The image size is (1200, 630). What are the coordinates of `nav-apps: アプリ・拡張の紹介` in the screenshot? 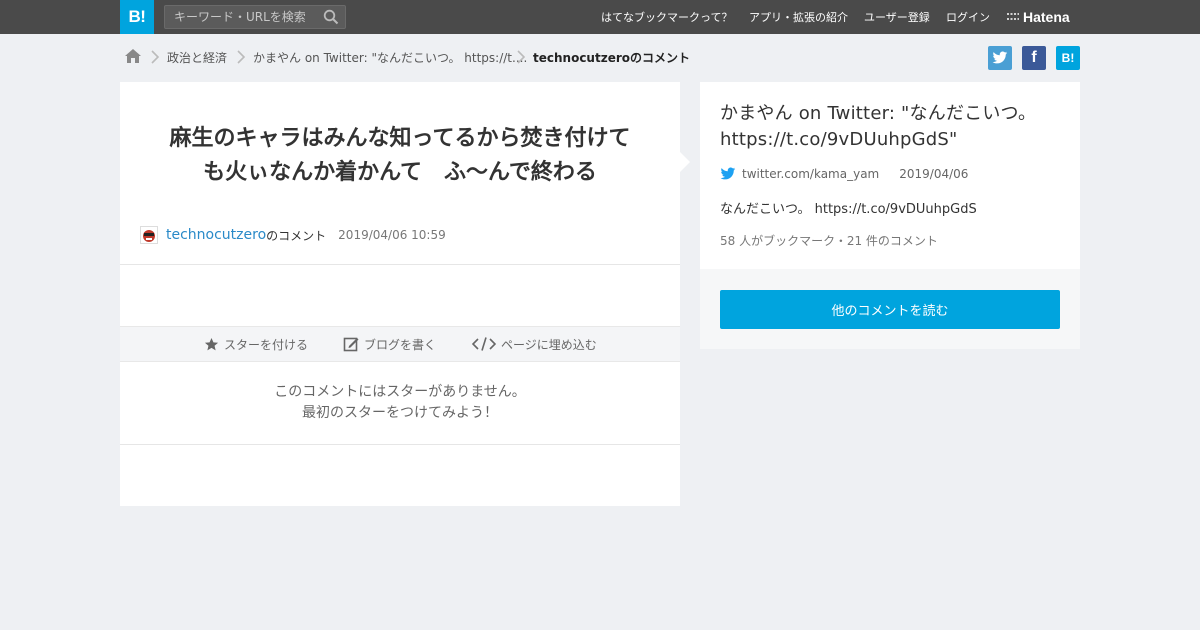 It's located at (798, 17).